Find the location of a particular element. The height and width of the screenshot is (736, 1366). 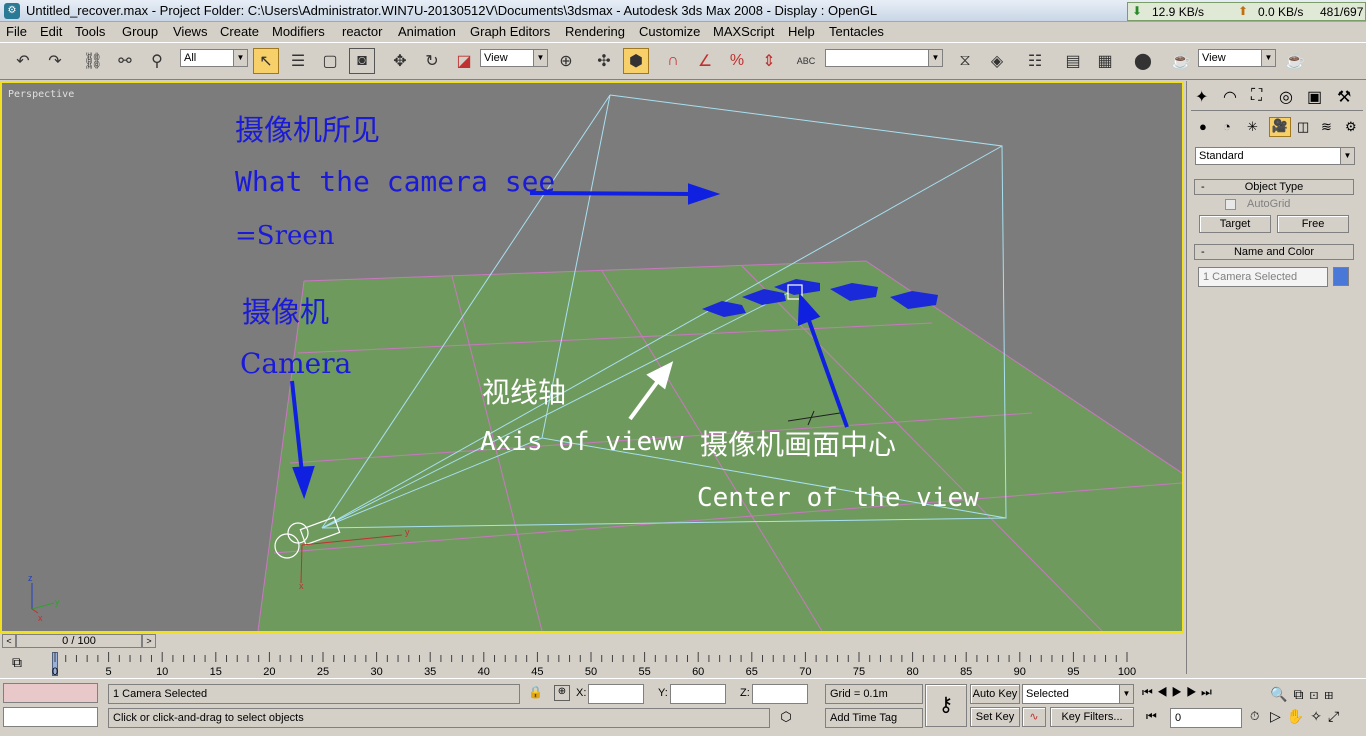

render-view-dropdown: View ▼ is located at coordinates (1237, 58).